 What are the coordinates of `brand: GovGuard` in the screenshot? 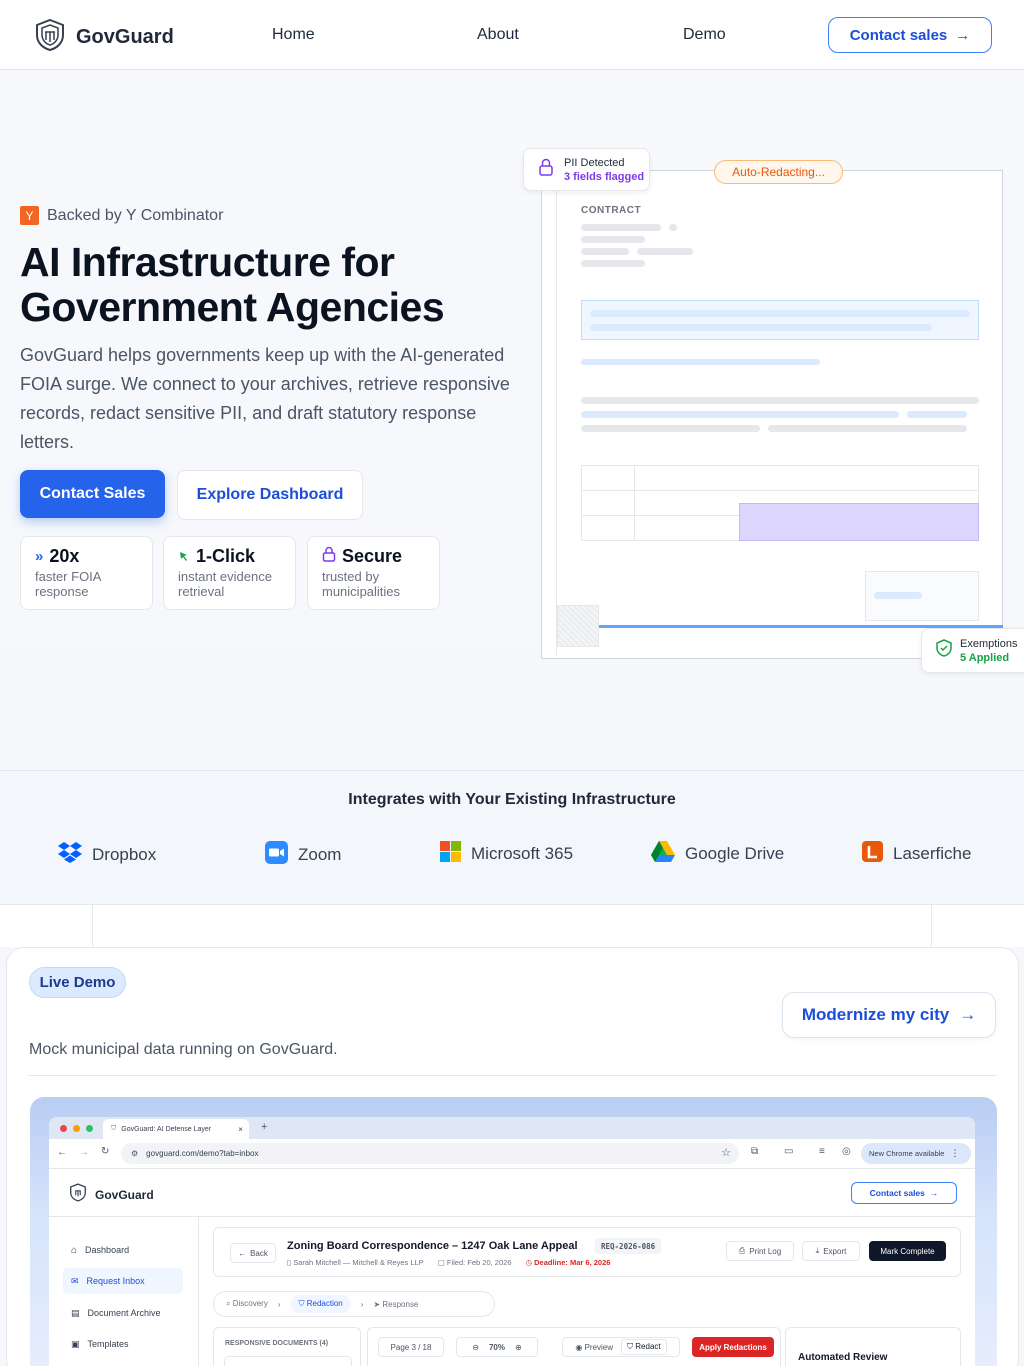 It's located at (104, 37).